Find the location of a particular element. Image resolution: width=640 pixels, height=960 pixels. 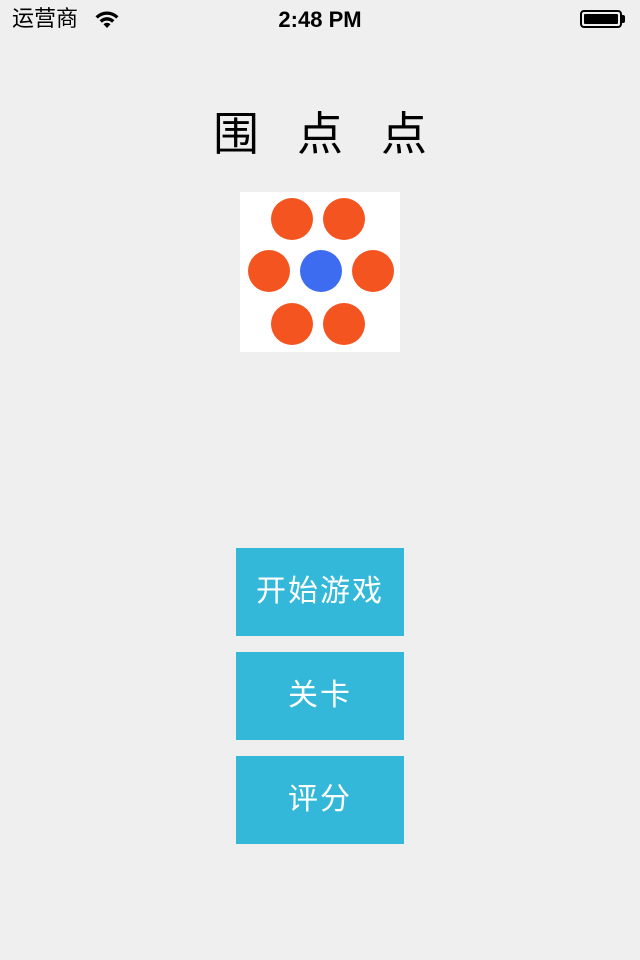

logo-center-dot is located at coordinates (321, 271).